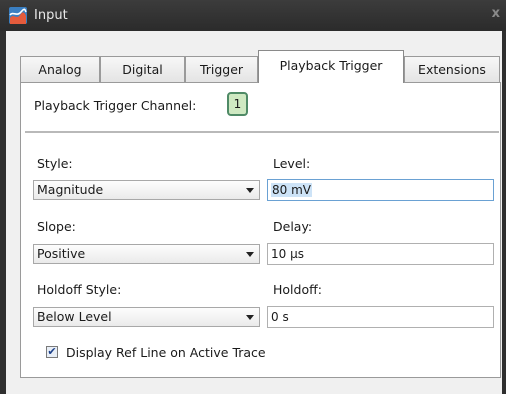  What do you see at coordinates (61, 253) in the screenshot?
I see `slope-select-value: Positive` at bounding box center [61, 253].